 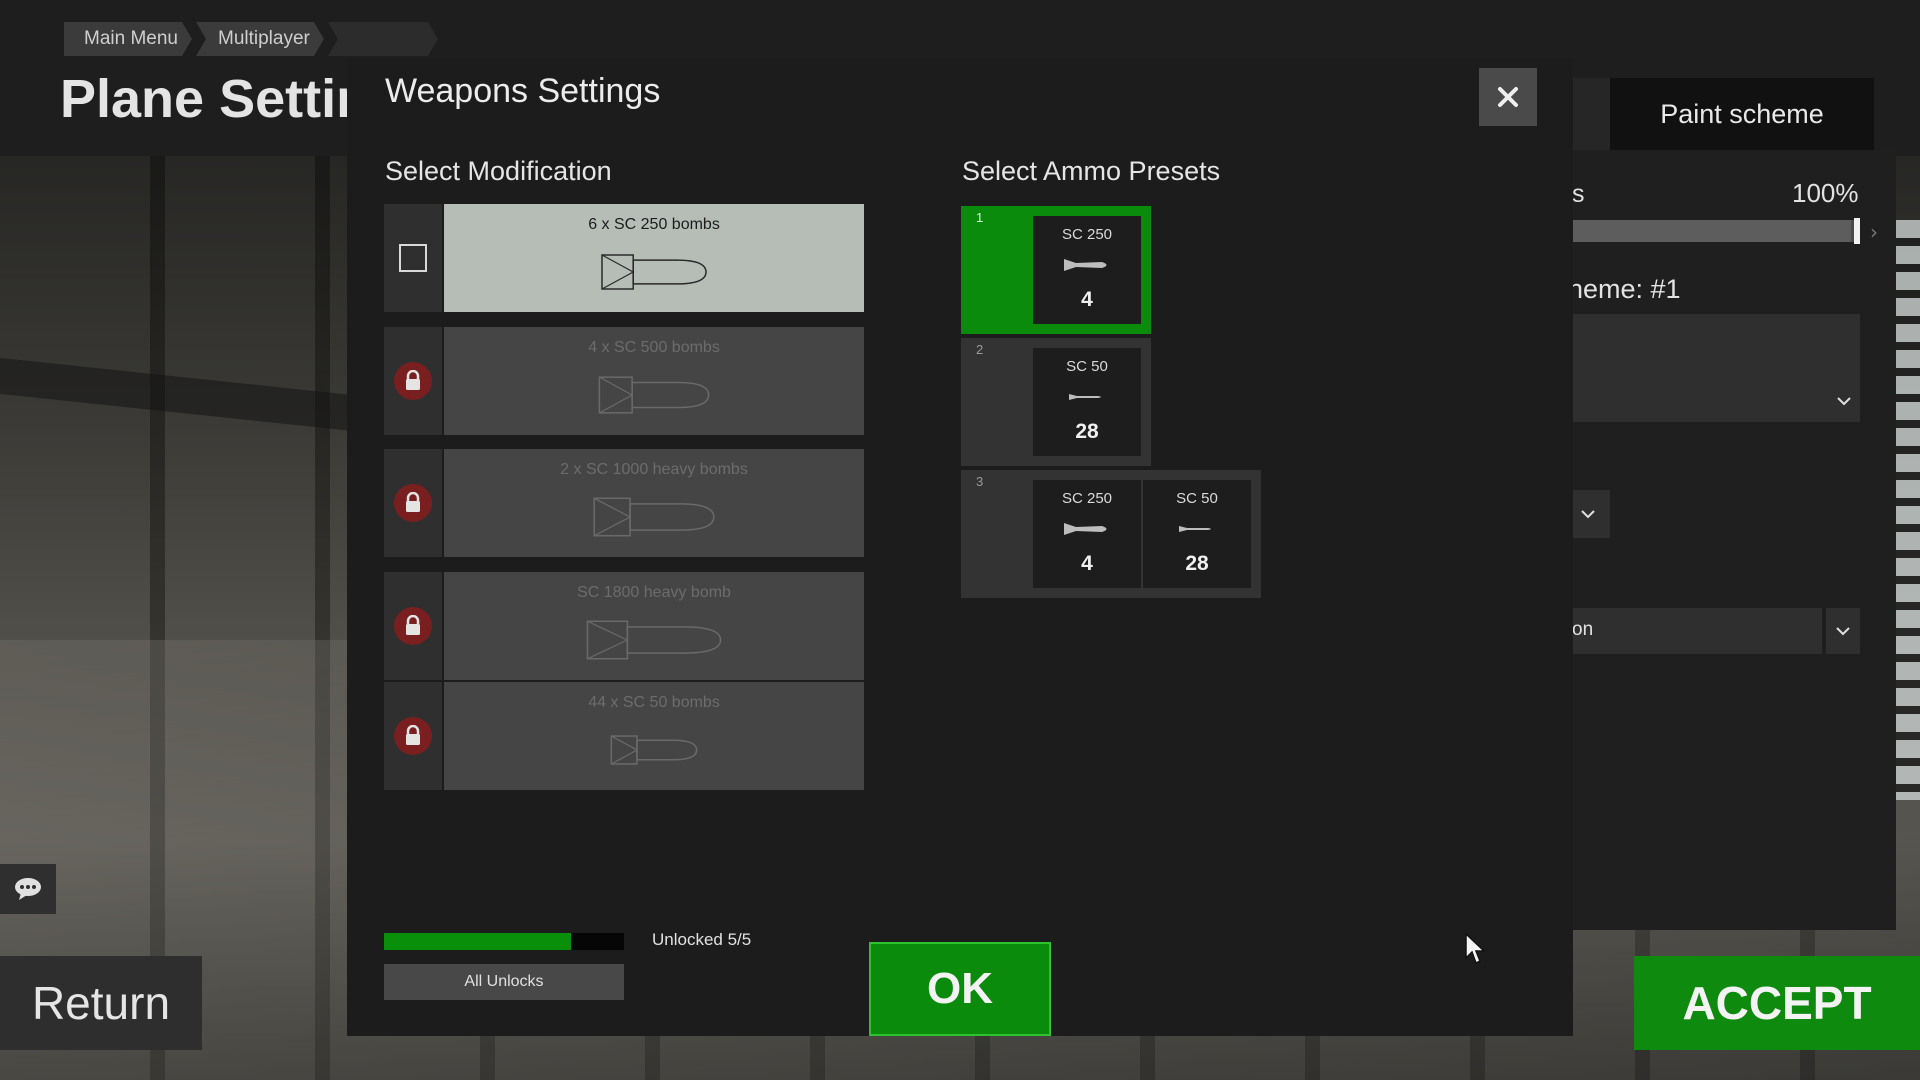 What do you see at coordinates (101, 1003) in the screenshot?
I see `return-button: Return` at bounding box center [101, 1003].